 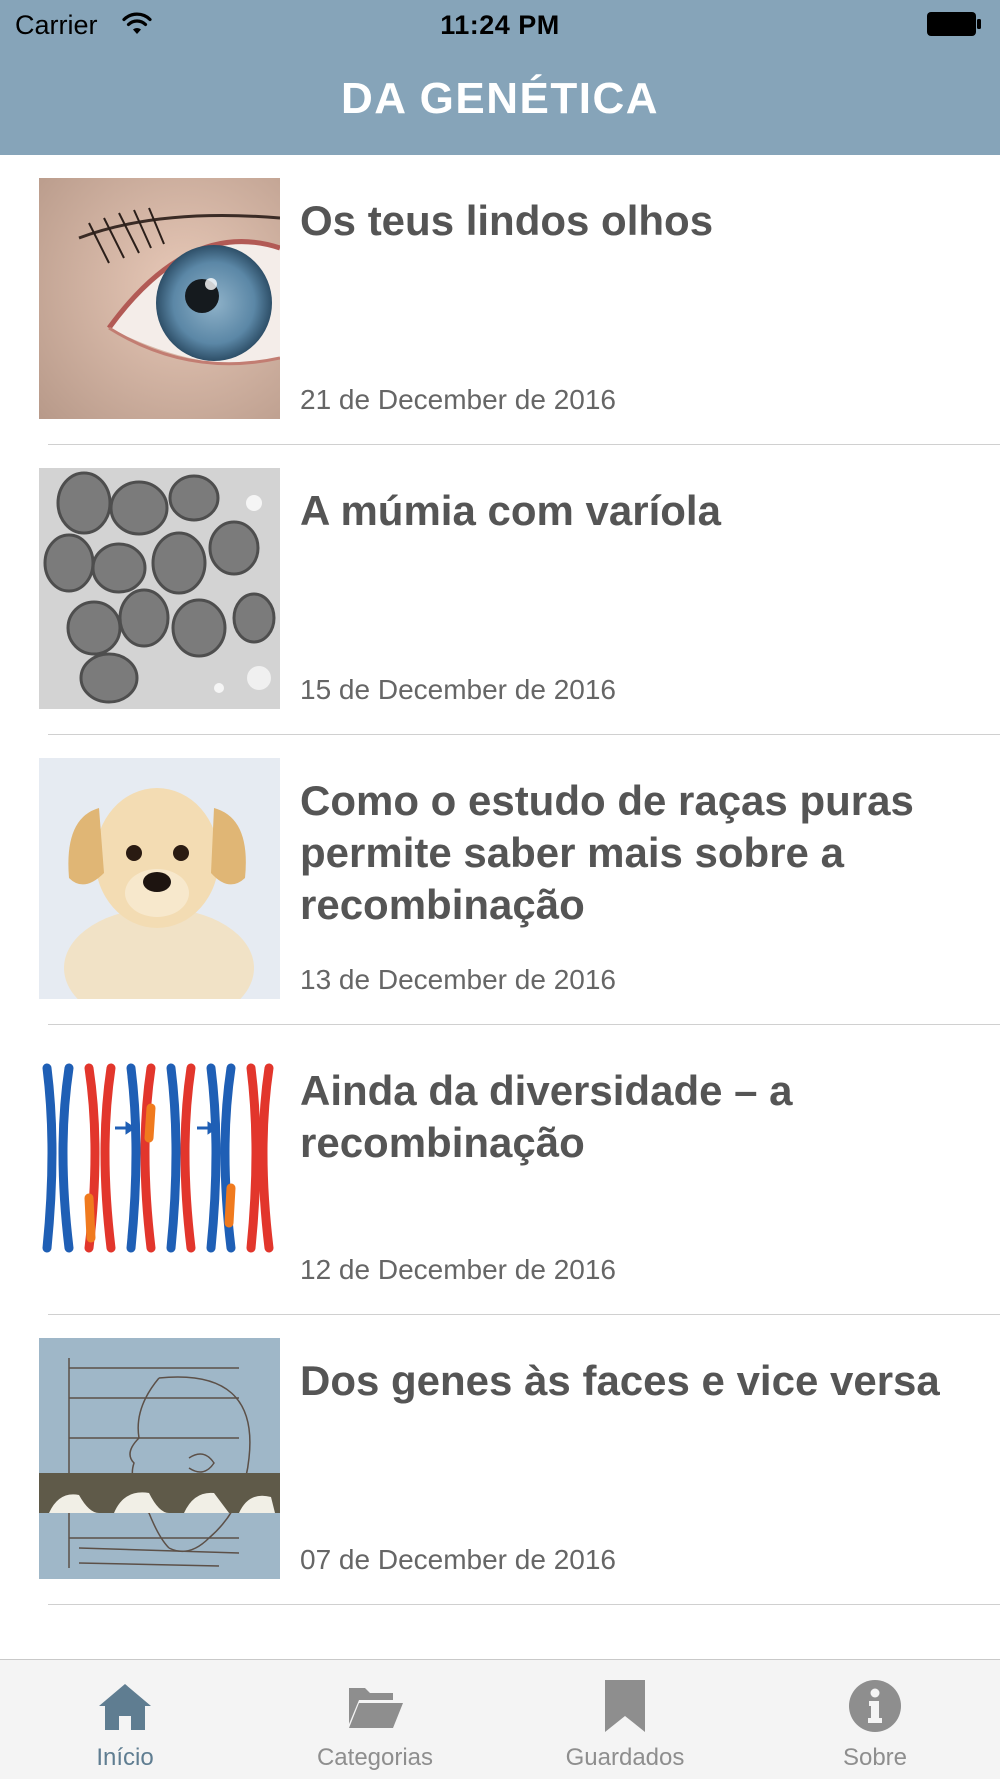 What do you see at coordinates (159, 1458) in the screenshot?
I see `face-sketch-image` at bounding box center [159, 1458].